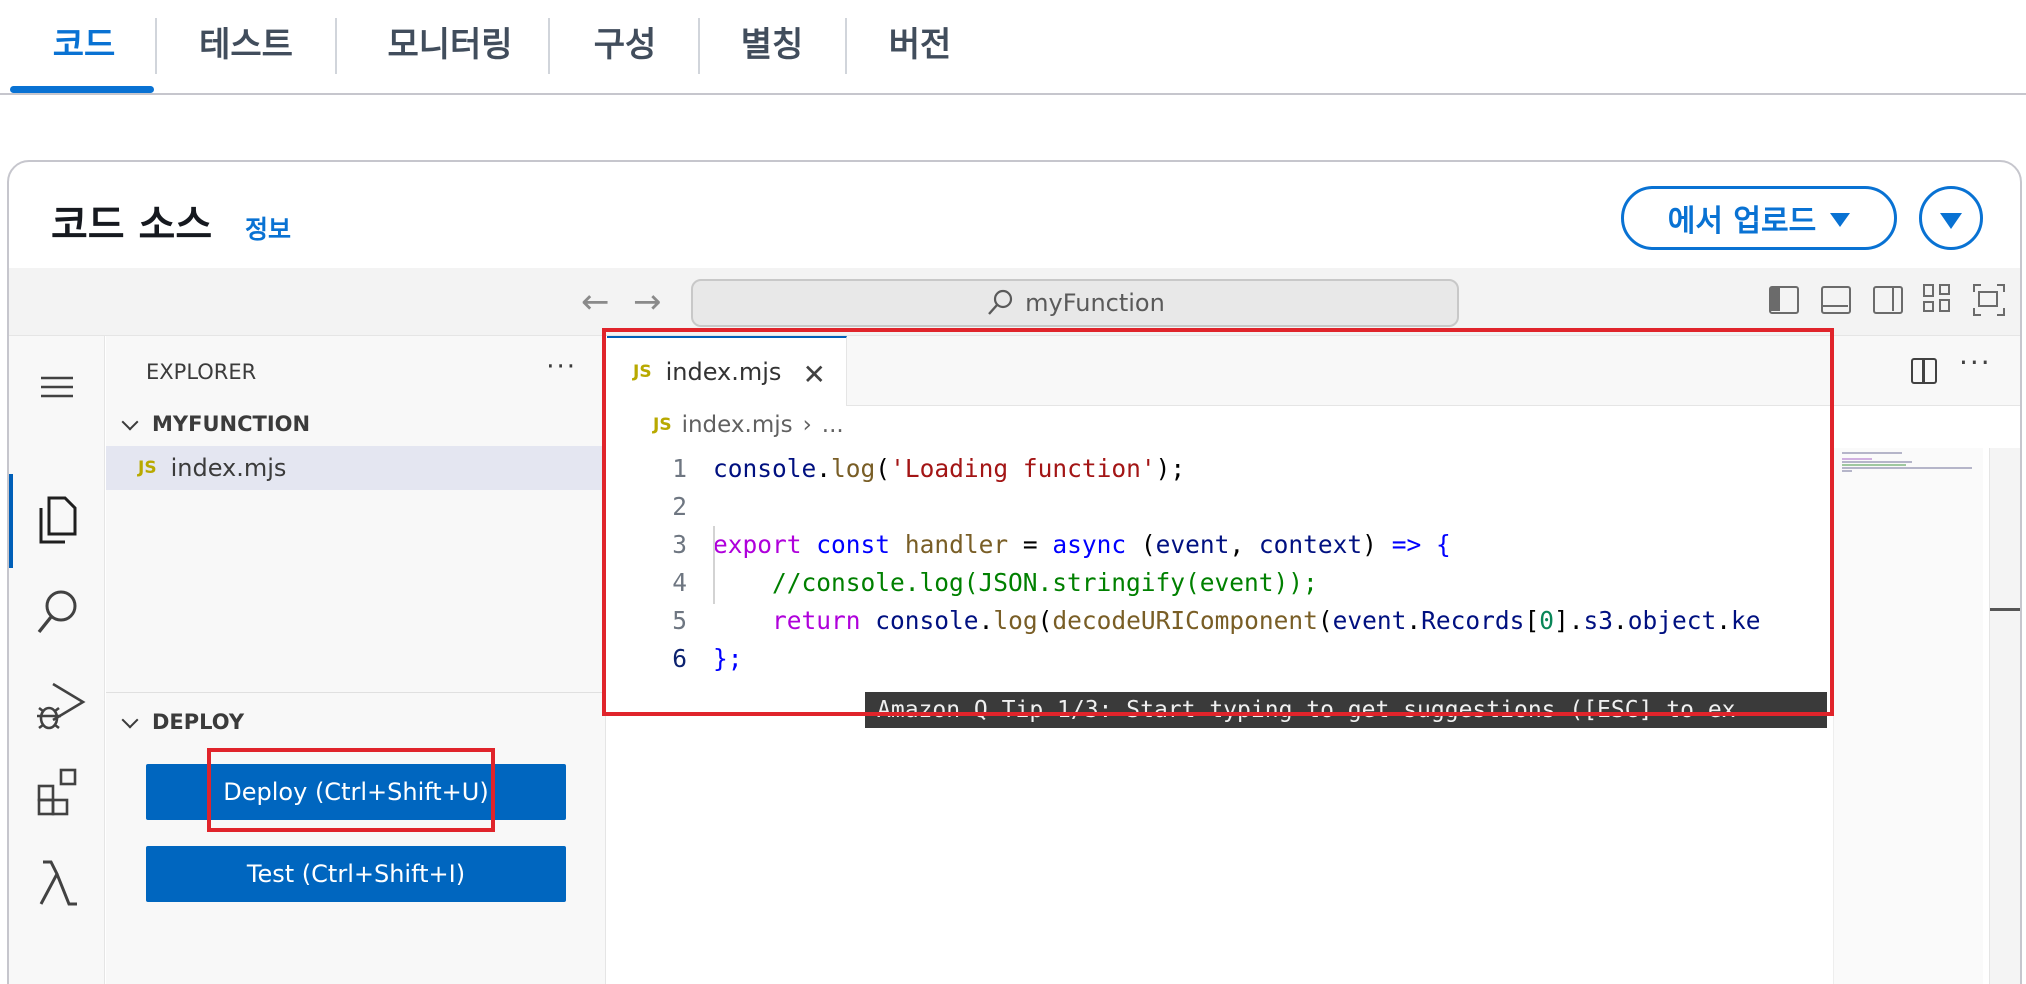 The height and width of the screenshot is (984, 2026). I want to click on upload-from-button: 에서 업로드, so click(1759, 218).